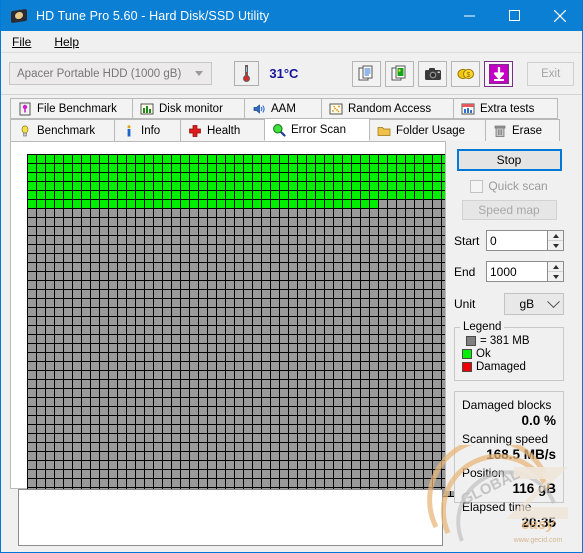  Describe the element at coordinates (517, 271) in the screenshot. I see `end-input` at that location.